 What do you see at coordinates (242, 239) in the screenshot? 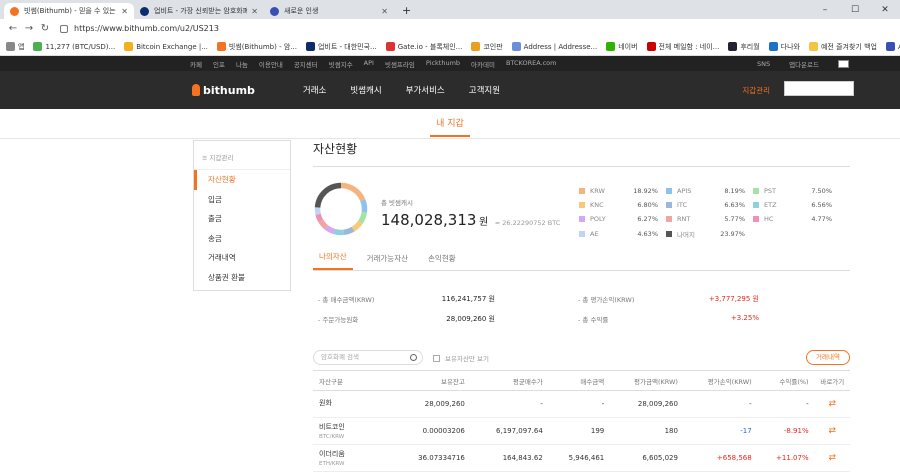
I see `sidebar-item-transfer: 송금` at bounding box center [242, 239].